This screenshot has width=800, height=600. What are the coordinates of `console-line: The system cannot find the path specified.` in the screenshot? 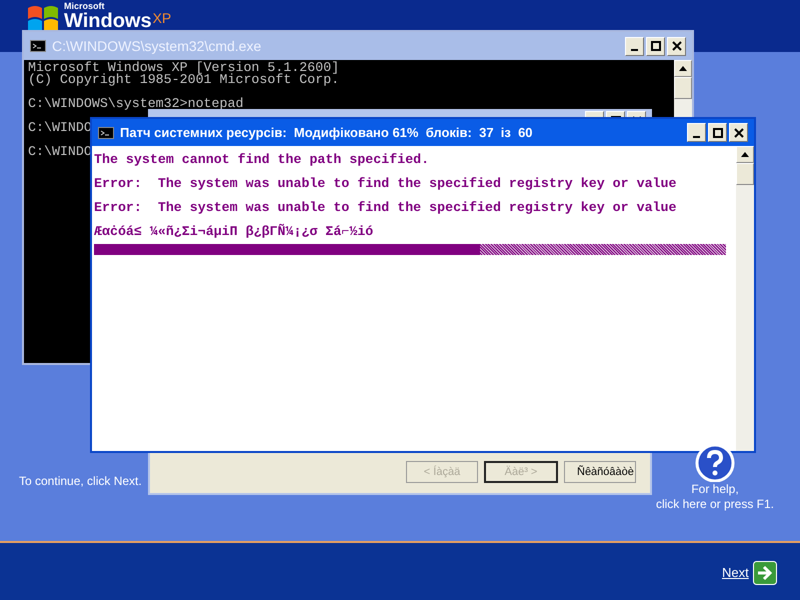 It's located at (262, 160).